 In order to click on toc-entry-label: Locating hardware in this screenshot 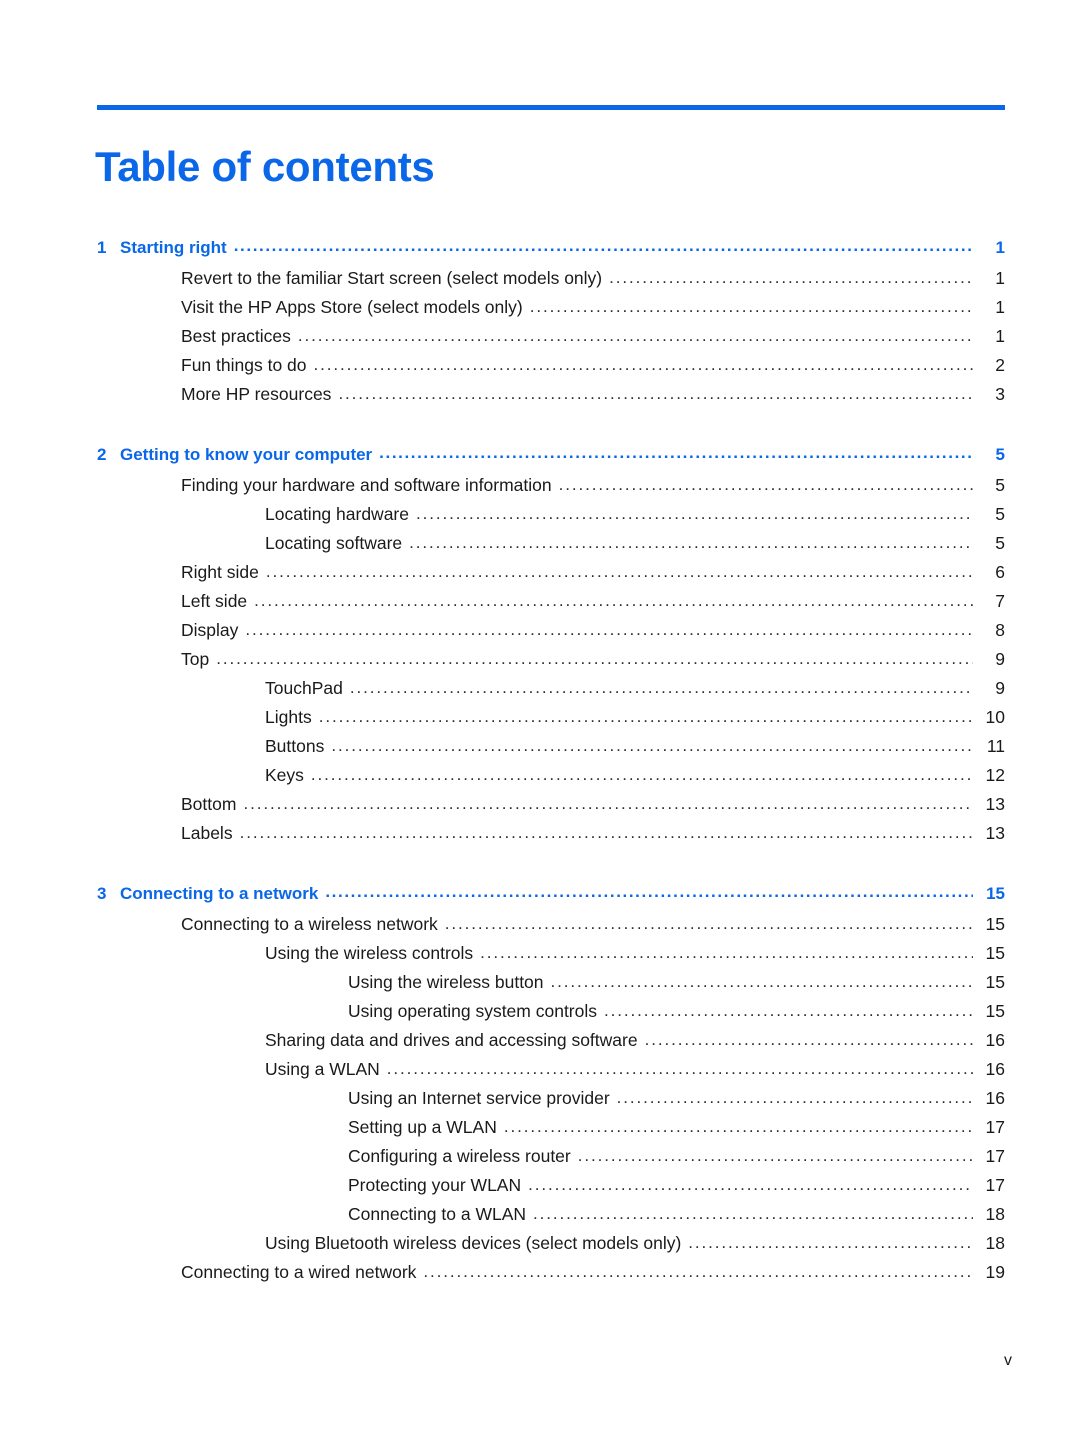, I will do `click(337, 514)`.